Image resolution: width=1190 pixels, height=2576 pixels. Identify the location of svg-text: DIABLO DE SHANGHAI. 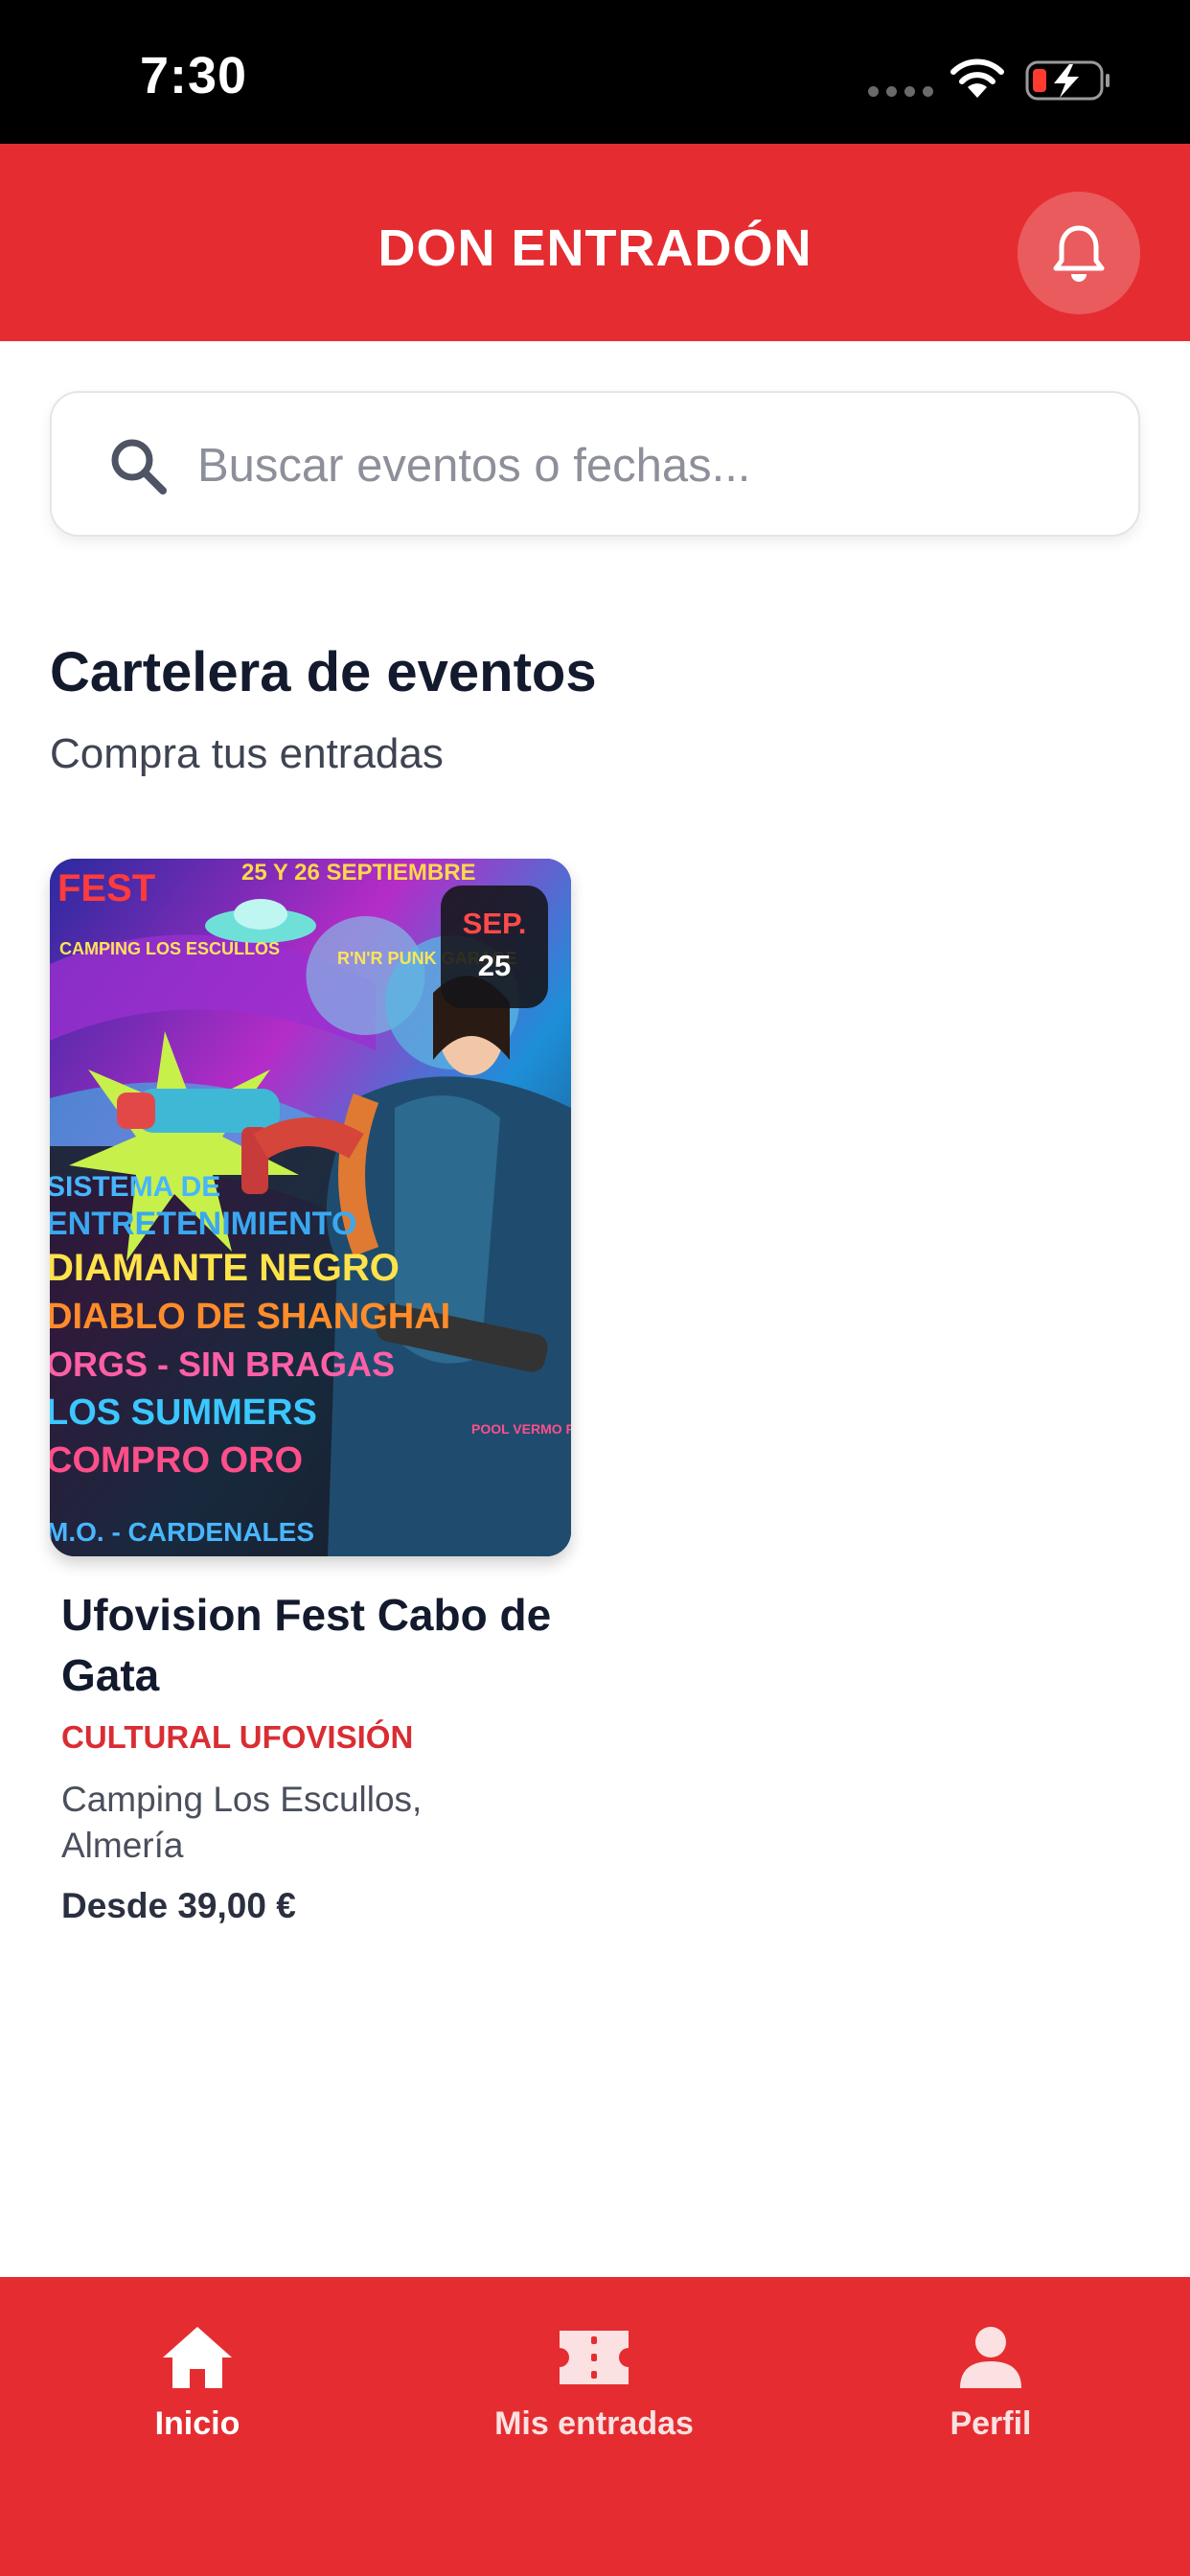
(250, 1317).